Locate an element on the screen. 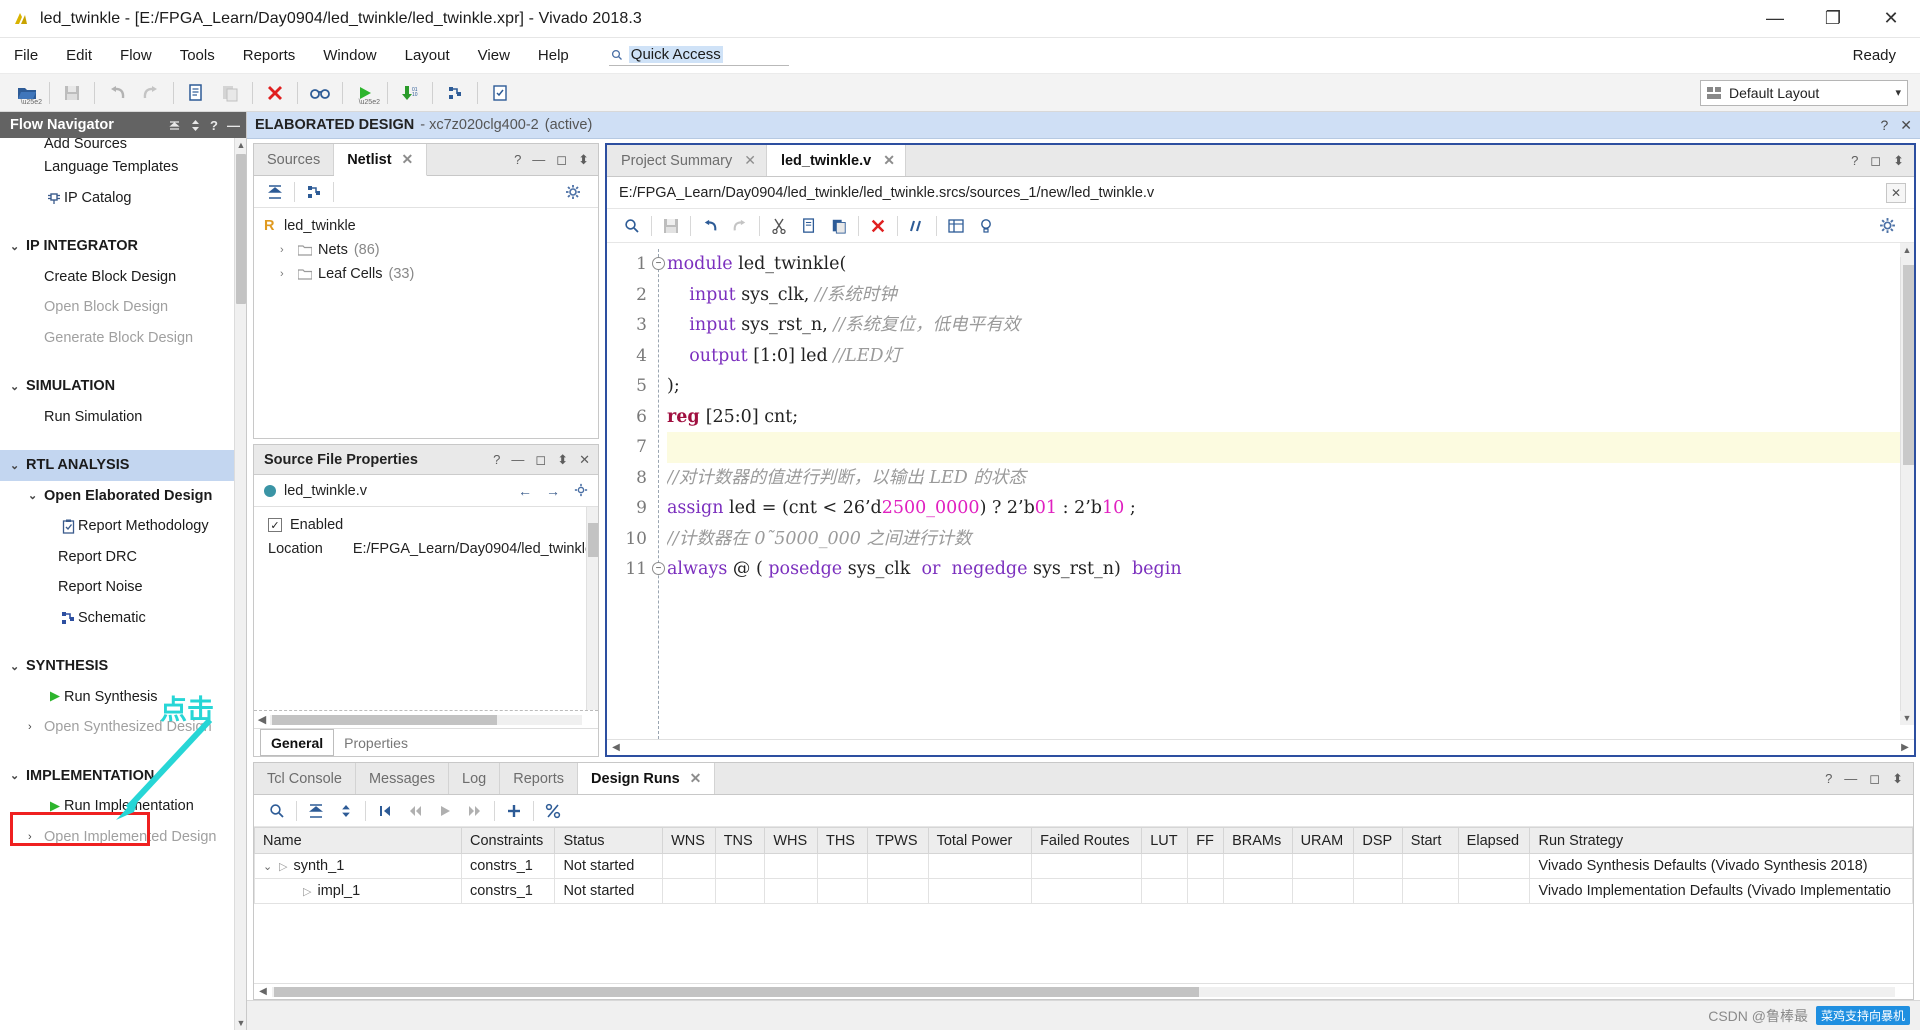 Image resolution: width=1920 pixels, height=1030 pixels. menu-file: File is located at coordinates (26, 55).